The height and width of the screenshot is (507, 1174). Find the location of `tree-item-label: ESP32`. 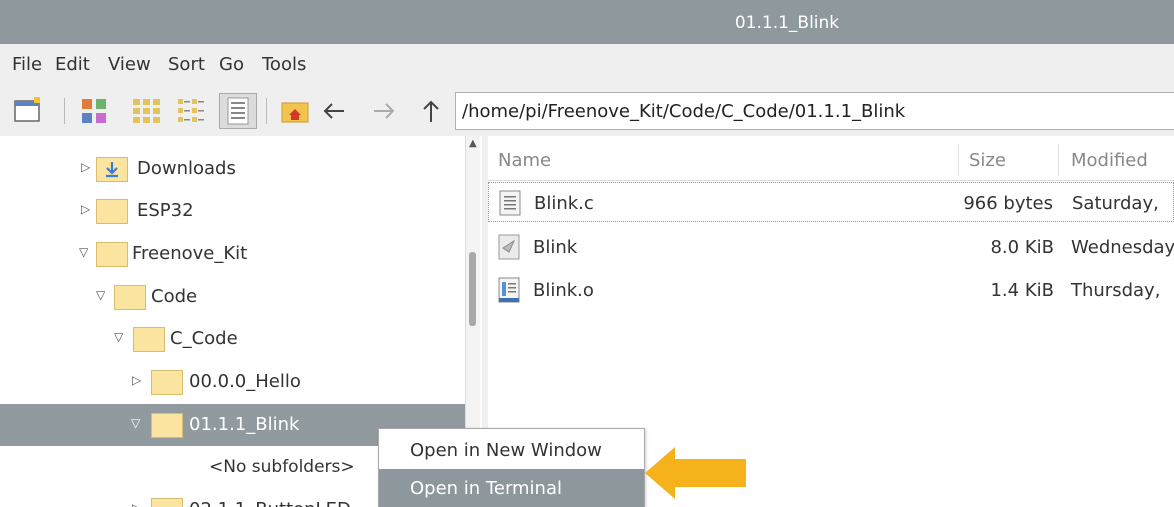

tree-item-label: ESP32 is located at coordinates (165, 210).